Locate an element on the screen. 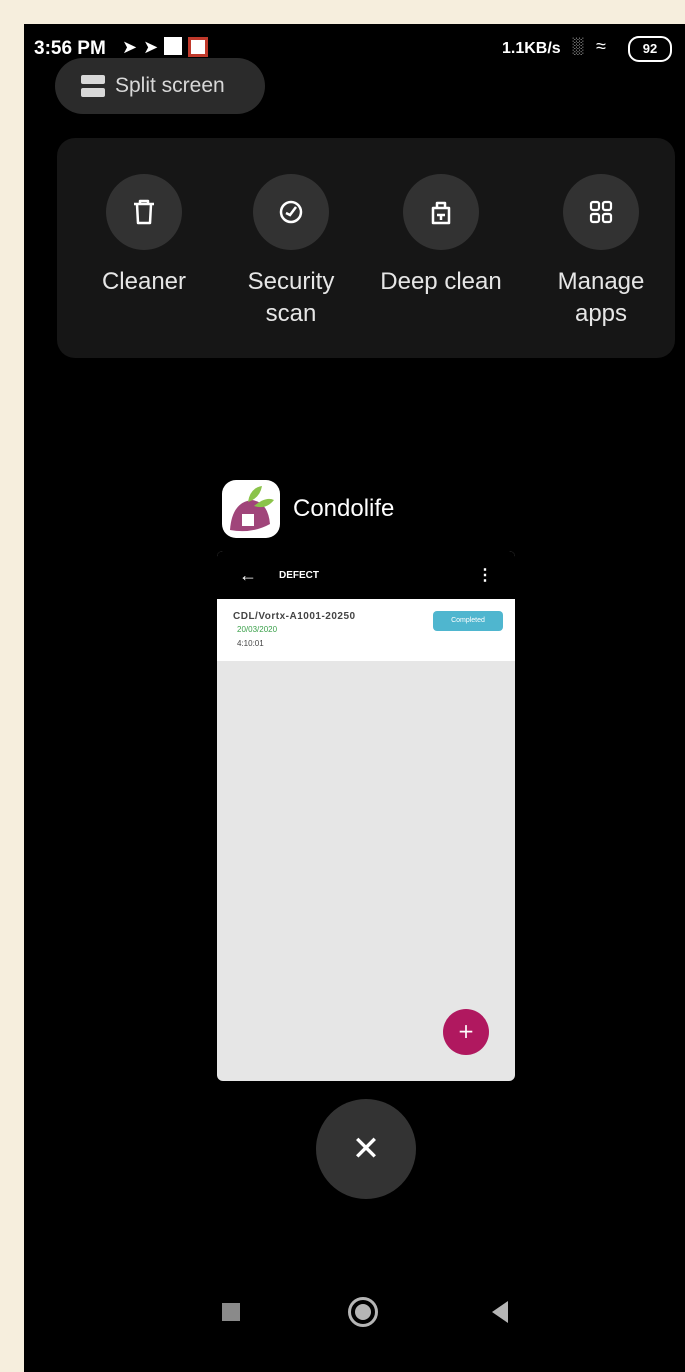 The image size is (685, 1372). manage-apps-button: Manage apps is located at coordinates (601, 252).